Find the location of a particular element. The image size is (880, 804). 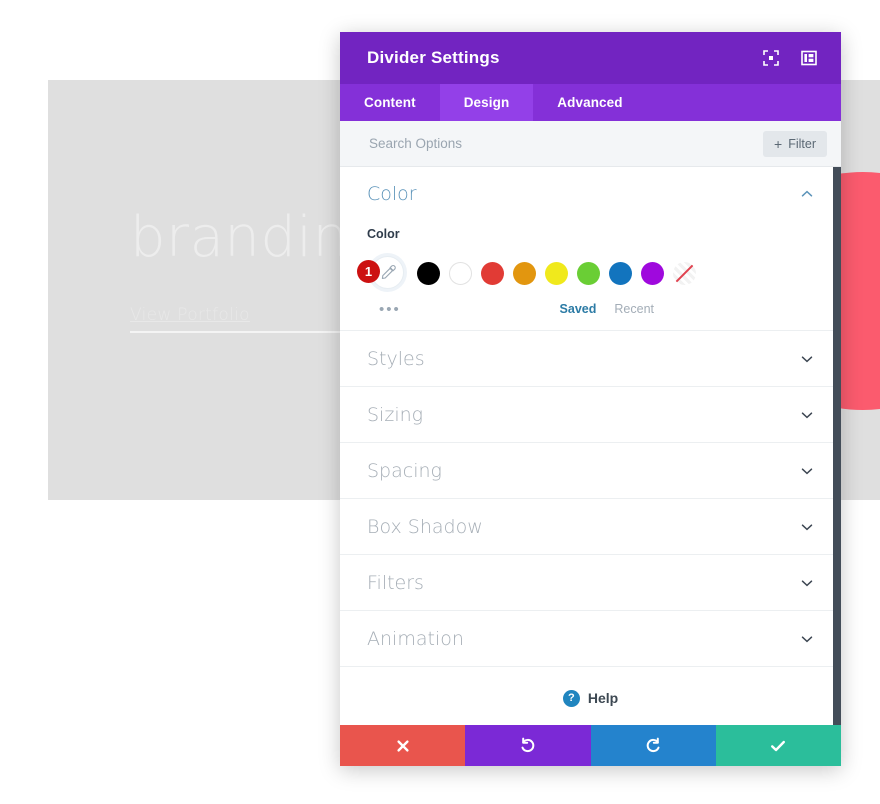

modal-footer is located at coordinates (590, 745).